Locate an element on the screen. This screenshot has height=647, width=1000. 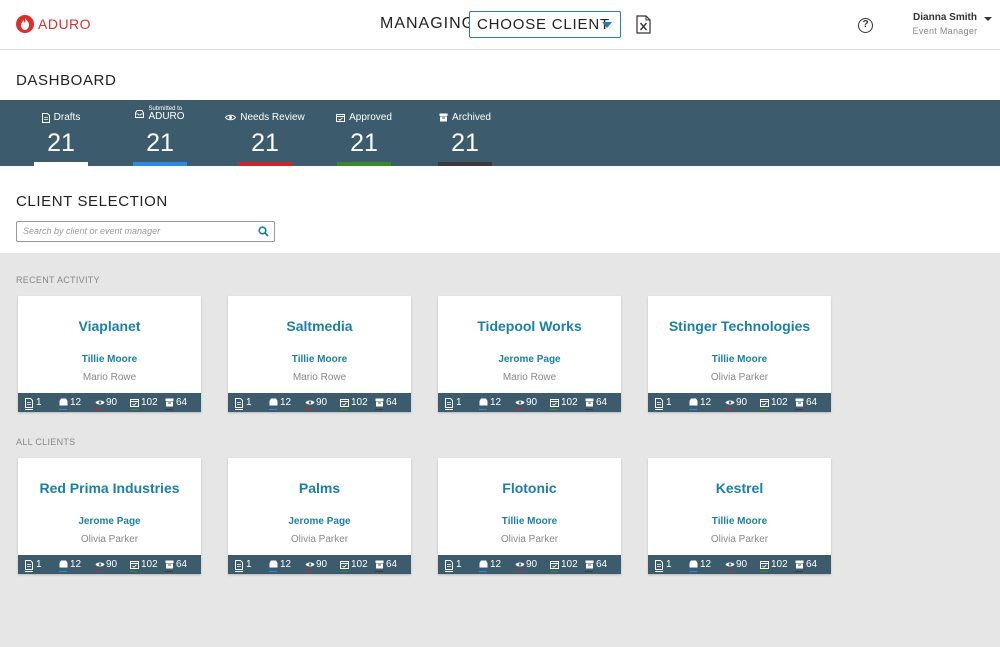
aduro-logo: ADURO is located at coordinates (53, 24).